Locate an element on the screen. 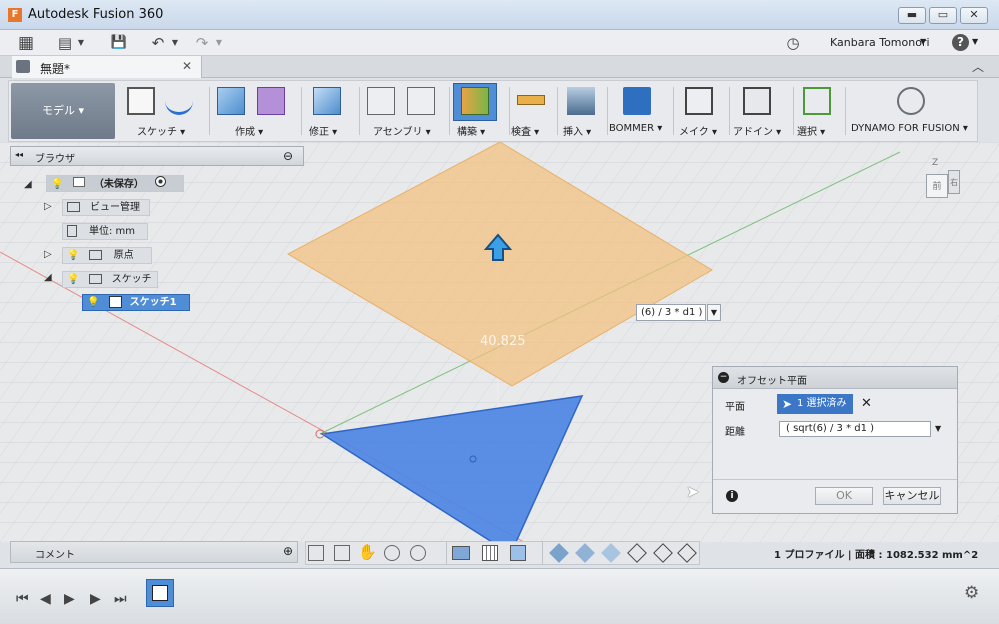 This screenshot has height=624, width=999. addins-group: アドイン ▾ is located at coordinates (761, 111).